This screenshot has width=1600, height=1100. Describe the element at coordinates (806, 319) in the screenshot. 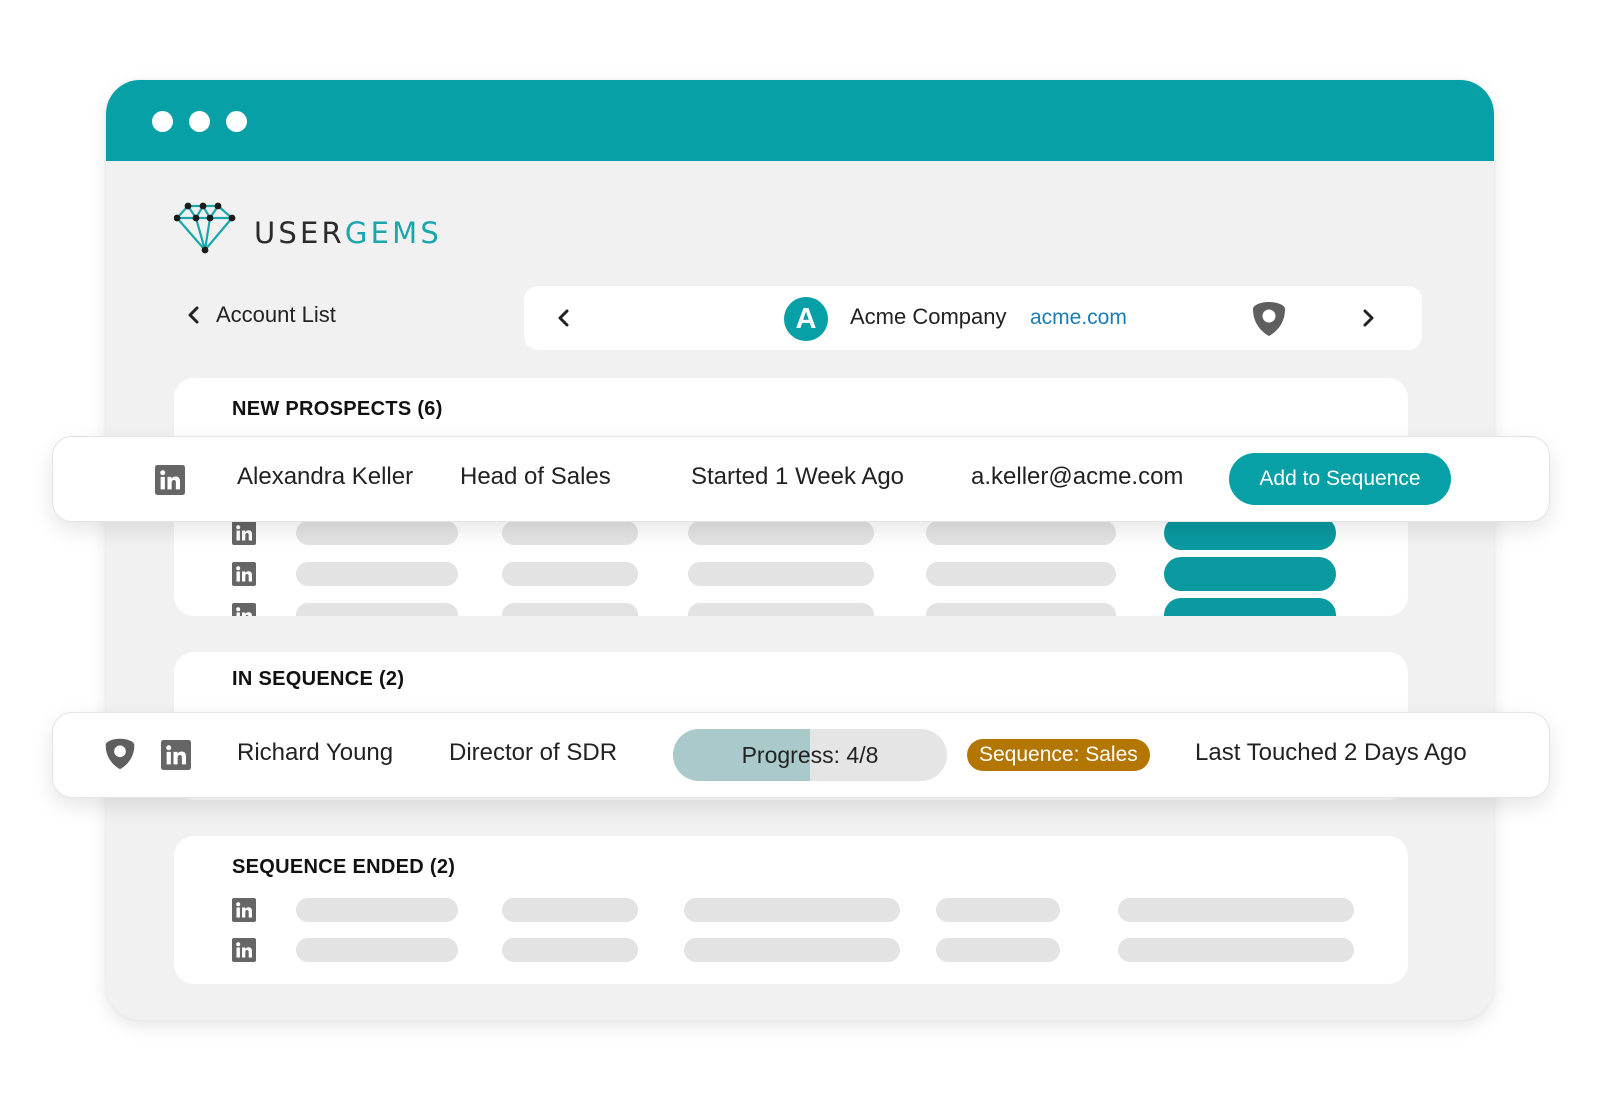

I see `company-avatar: A` at that location.